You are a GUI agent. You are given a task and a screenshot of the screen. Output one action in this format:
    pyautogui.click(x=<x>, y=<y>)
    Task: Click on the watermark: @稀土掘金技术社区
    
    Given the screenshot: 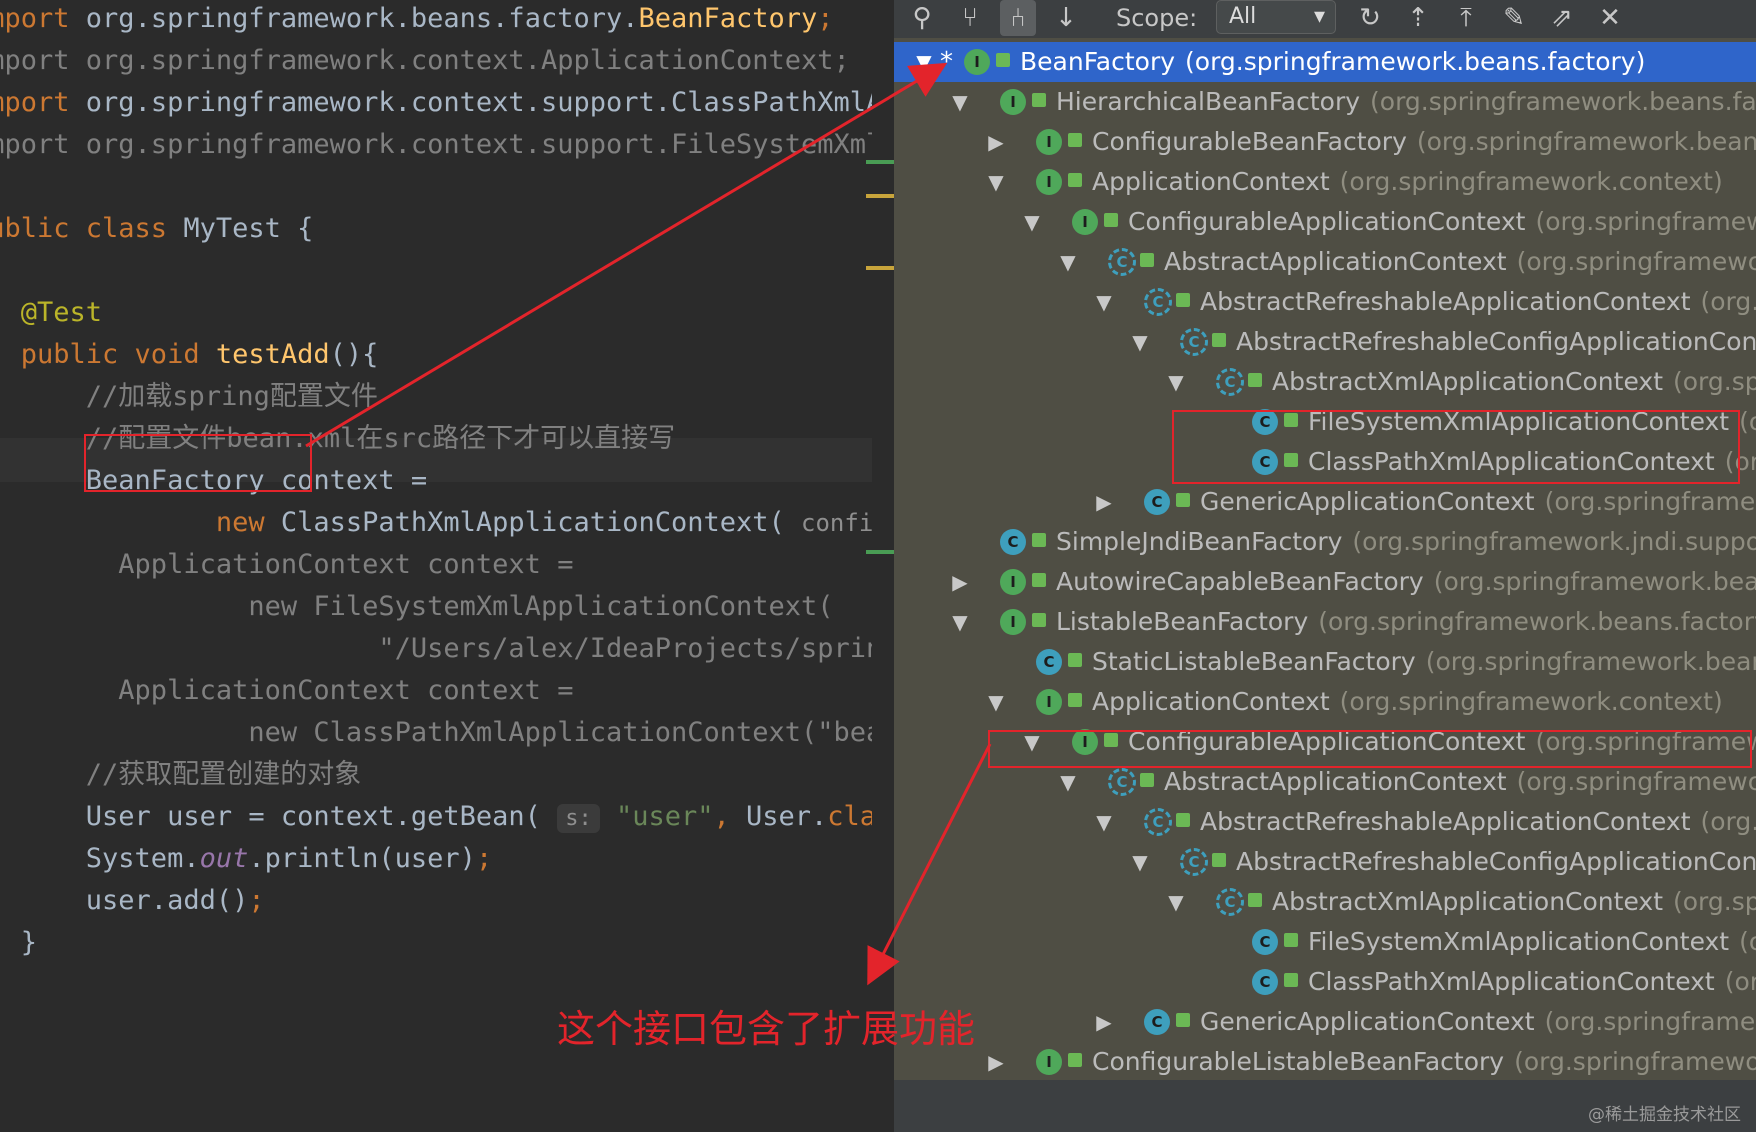 What is the action you would take?
    pyautogui.click(x=1664, y=1115)
    